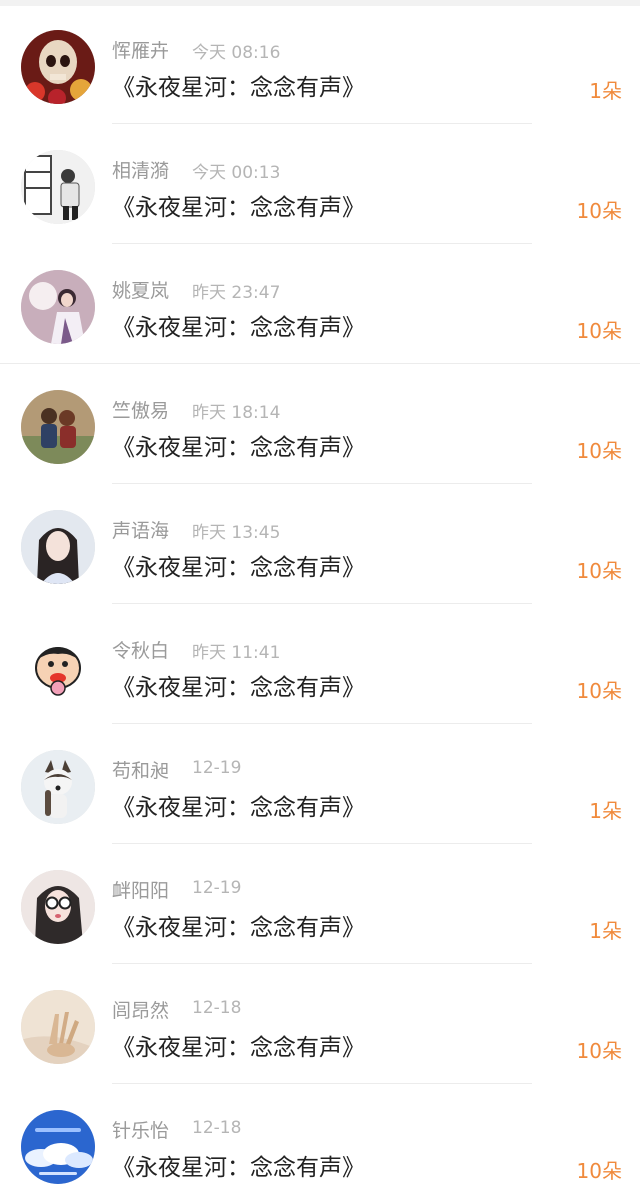 This screenshot has height=1204, width=640. What do you see at coordinates (141, 291) in the screenshot?
I see `sender-name: 姚夏岚` at bounding box center [141, 291].